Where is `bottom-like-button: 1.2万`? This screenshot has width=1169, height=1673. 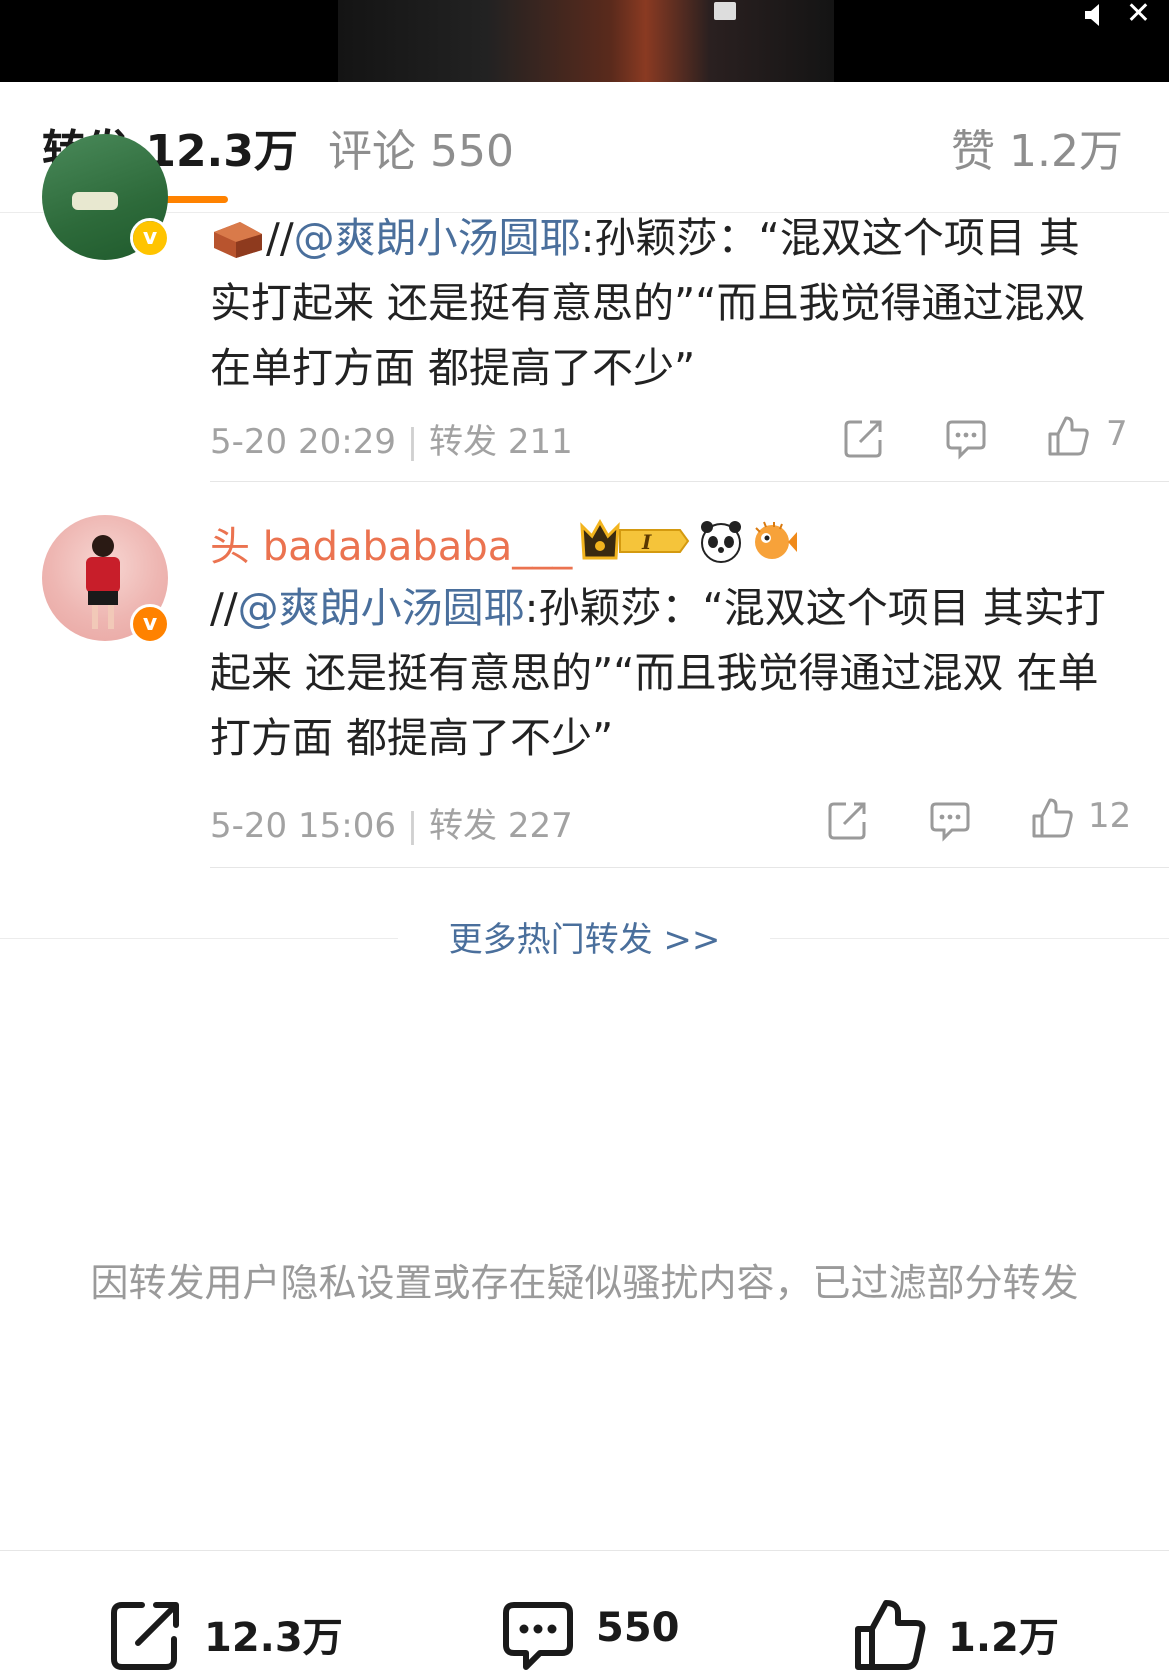 bottom-like-button: 1.2万 is located at coordinates (972, 1635).